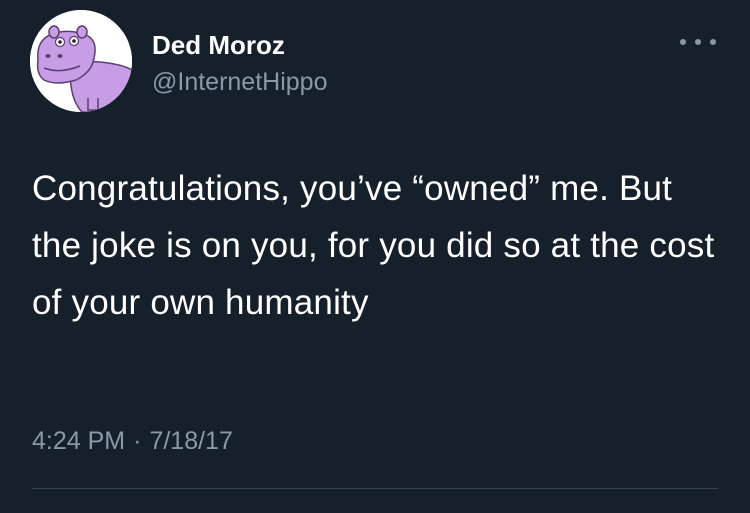 Image resolution: width=750 pixels, height=513 pixels. Describe the element at coordinates (190, 441) in the screenshot. I see `tweet-date: 7/18/17` at that location.